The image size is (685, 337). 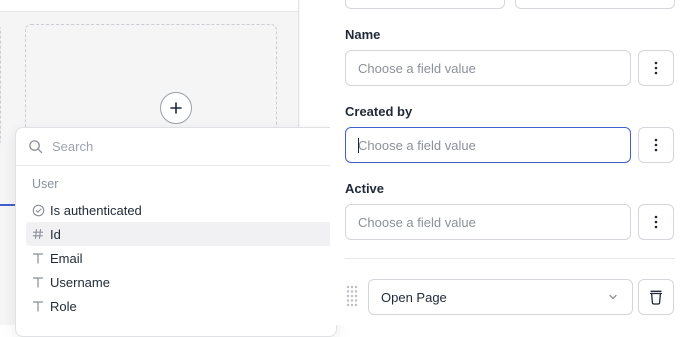 I want to click on plus-icon, so click(x=176, y=108).